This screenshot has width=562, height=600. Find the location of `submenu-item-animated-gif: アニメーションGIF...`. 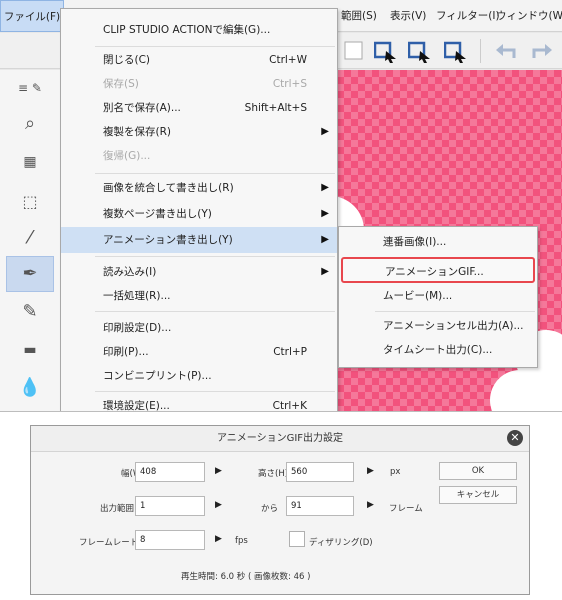

submenu-item-animated-gif: アニメーションGIF... is located at coordinates (438, 270).